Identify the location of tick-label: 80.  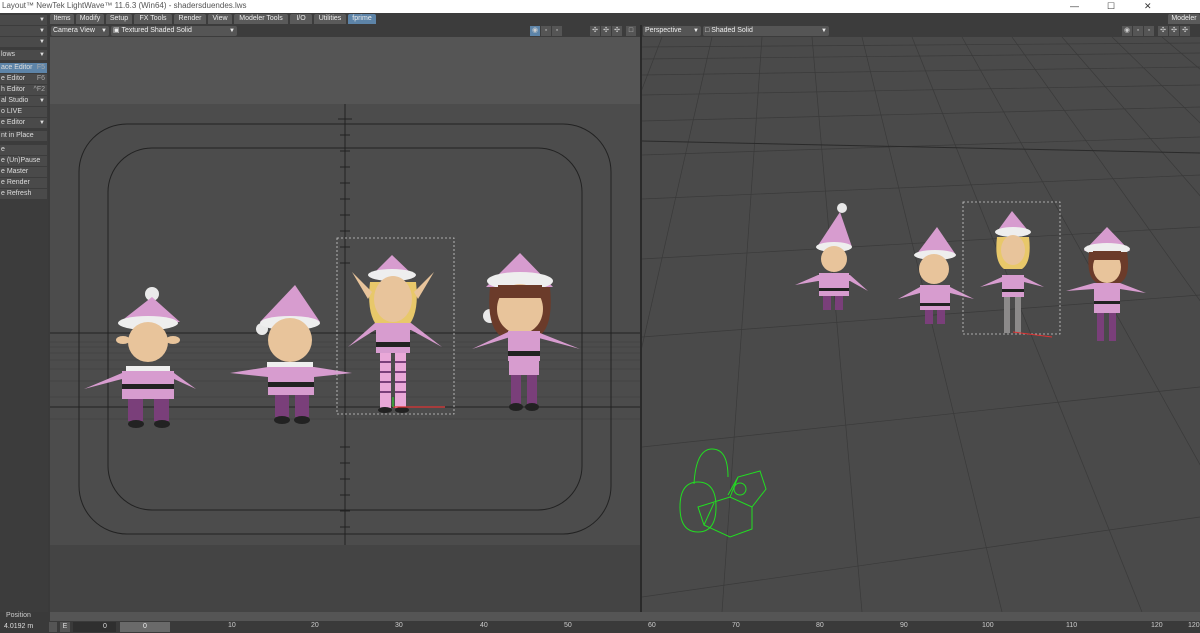
(820, 625).